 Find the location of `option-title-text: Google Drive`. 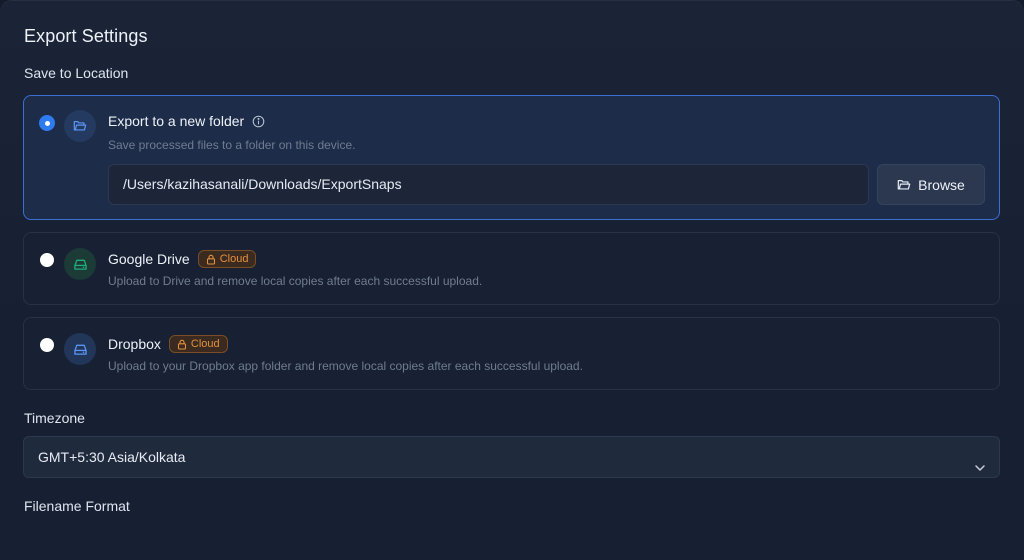

option-title-text: Google Drive is located at coordinates (149, 259).